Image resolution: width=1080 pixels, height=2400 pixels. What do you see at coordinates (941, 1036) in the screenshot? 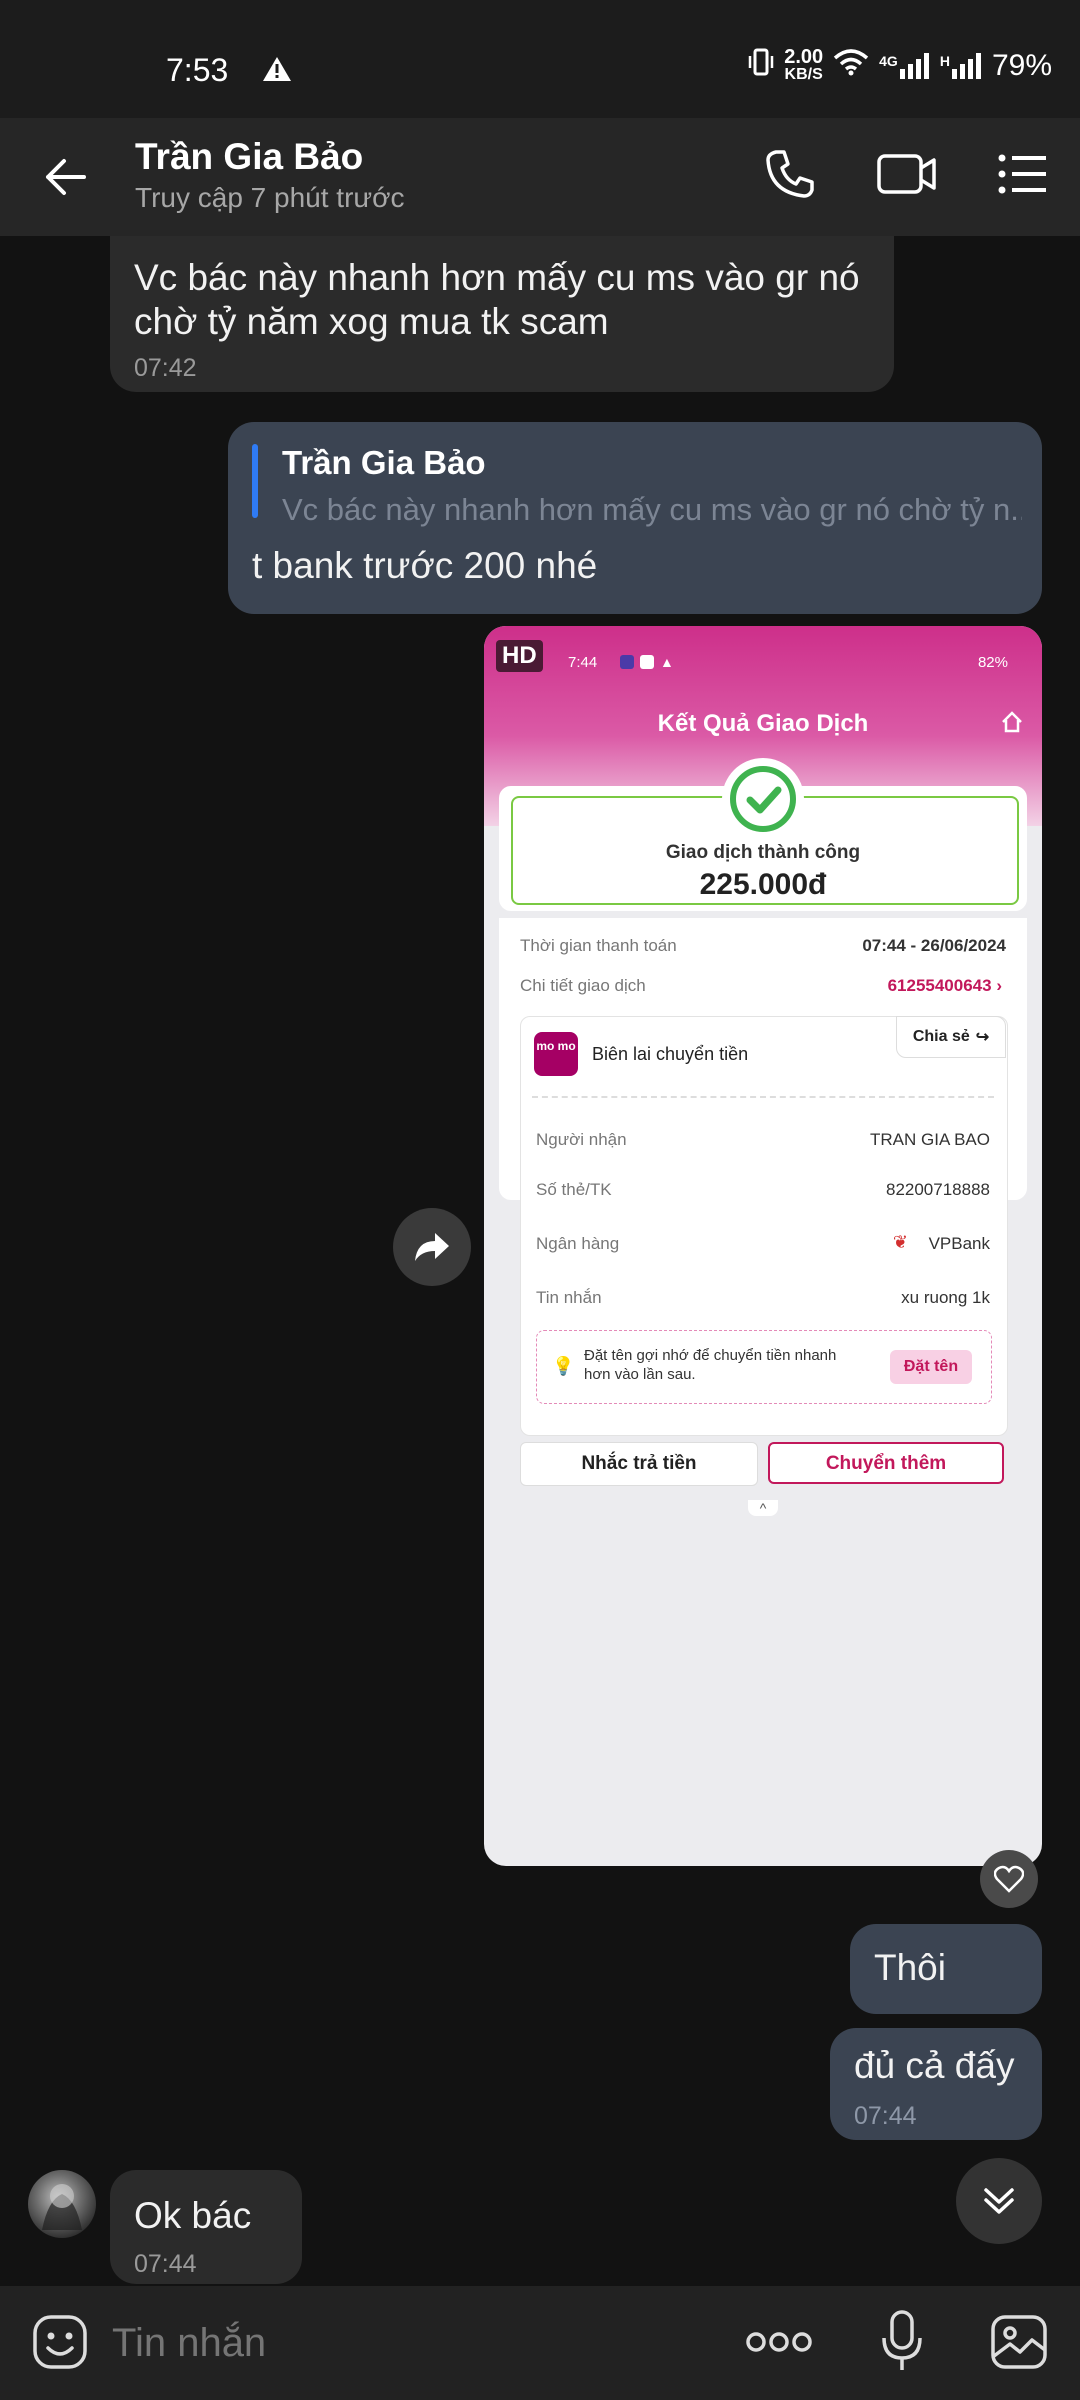
I see `share-label: Chia sẻ` at bounding box center [941, 1036].